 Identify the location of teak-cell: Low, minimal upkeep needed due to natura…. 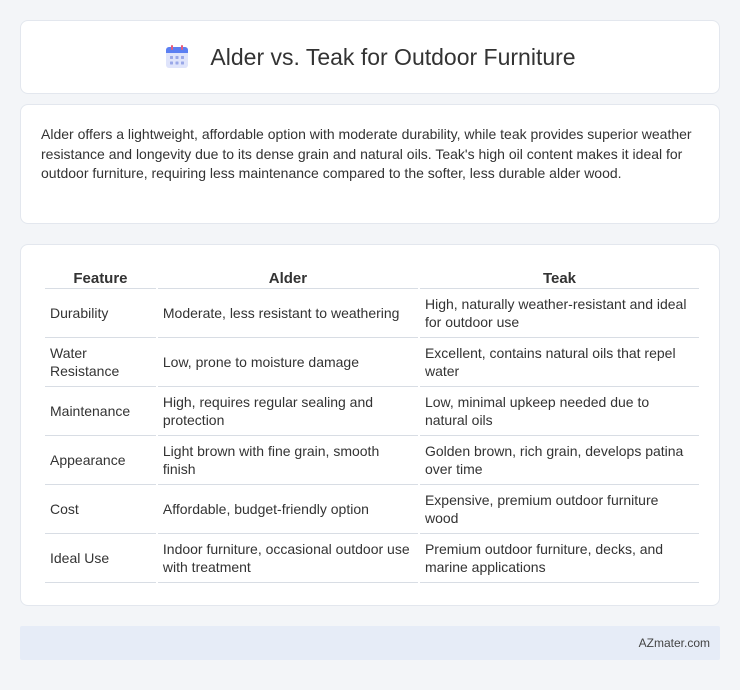
(559, 411).